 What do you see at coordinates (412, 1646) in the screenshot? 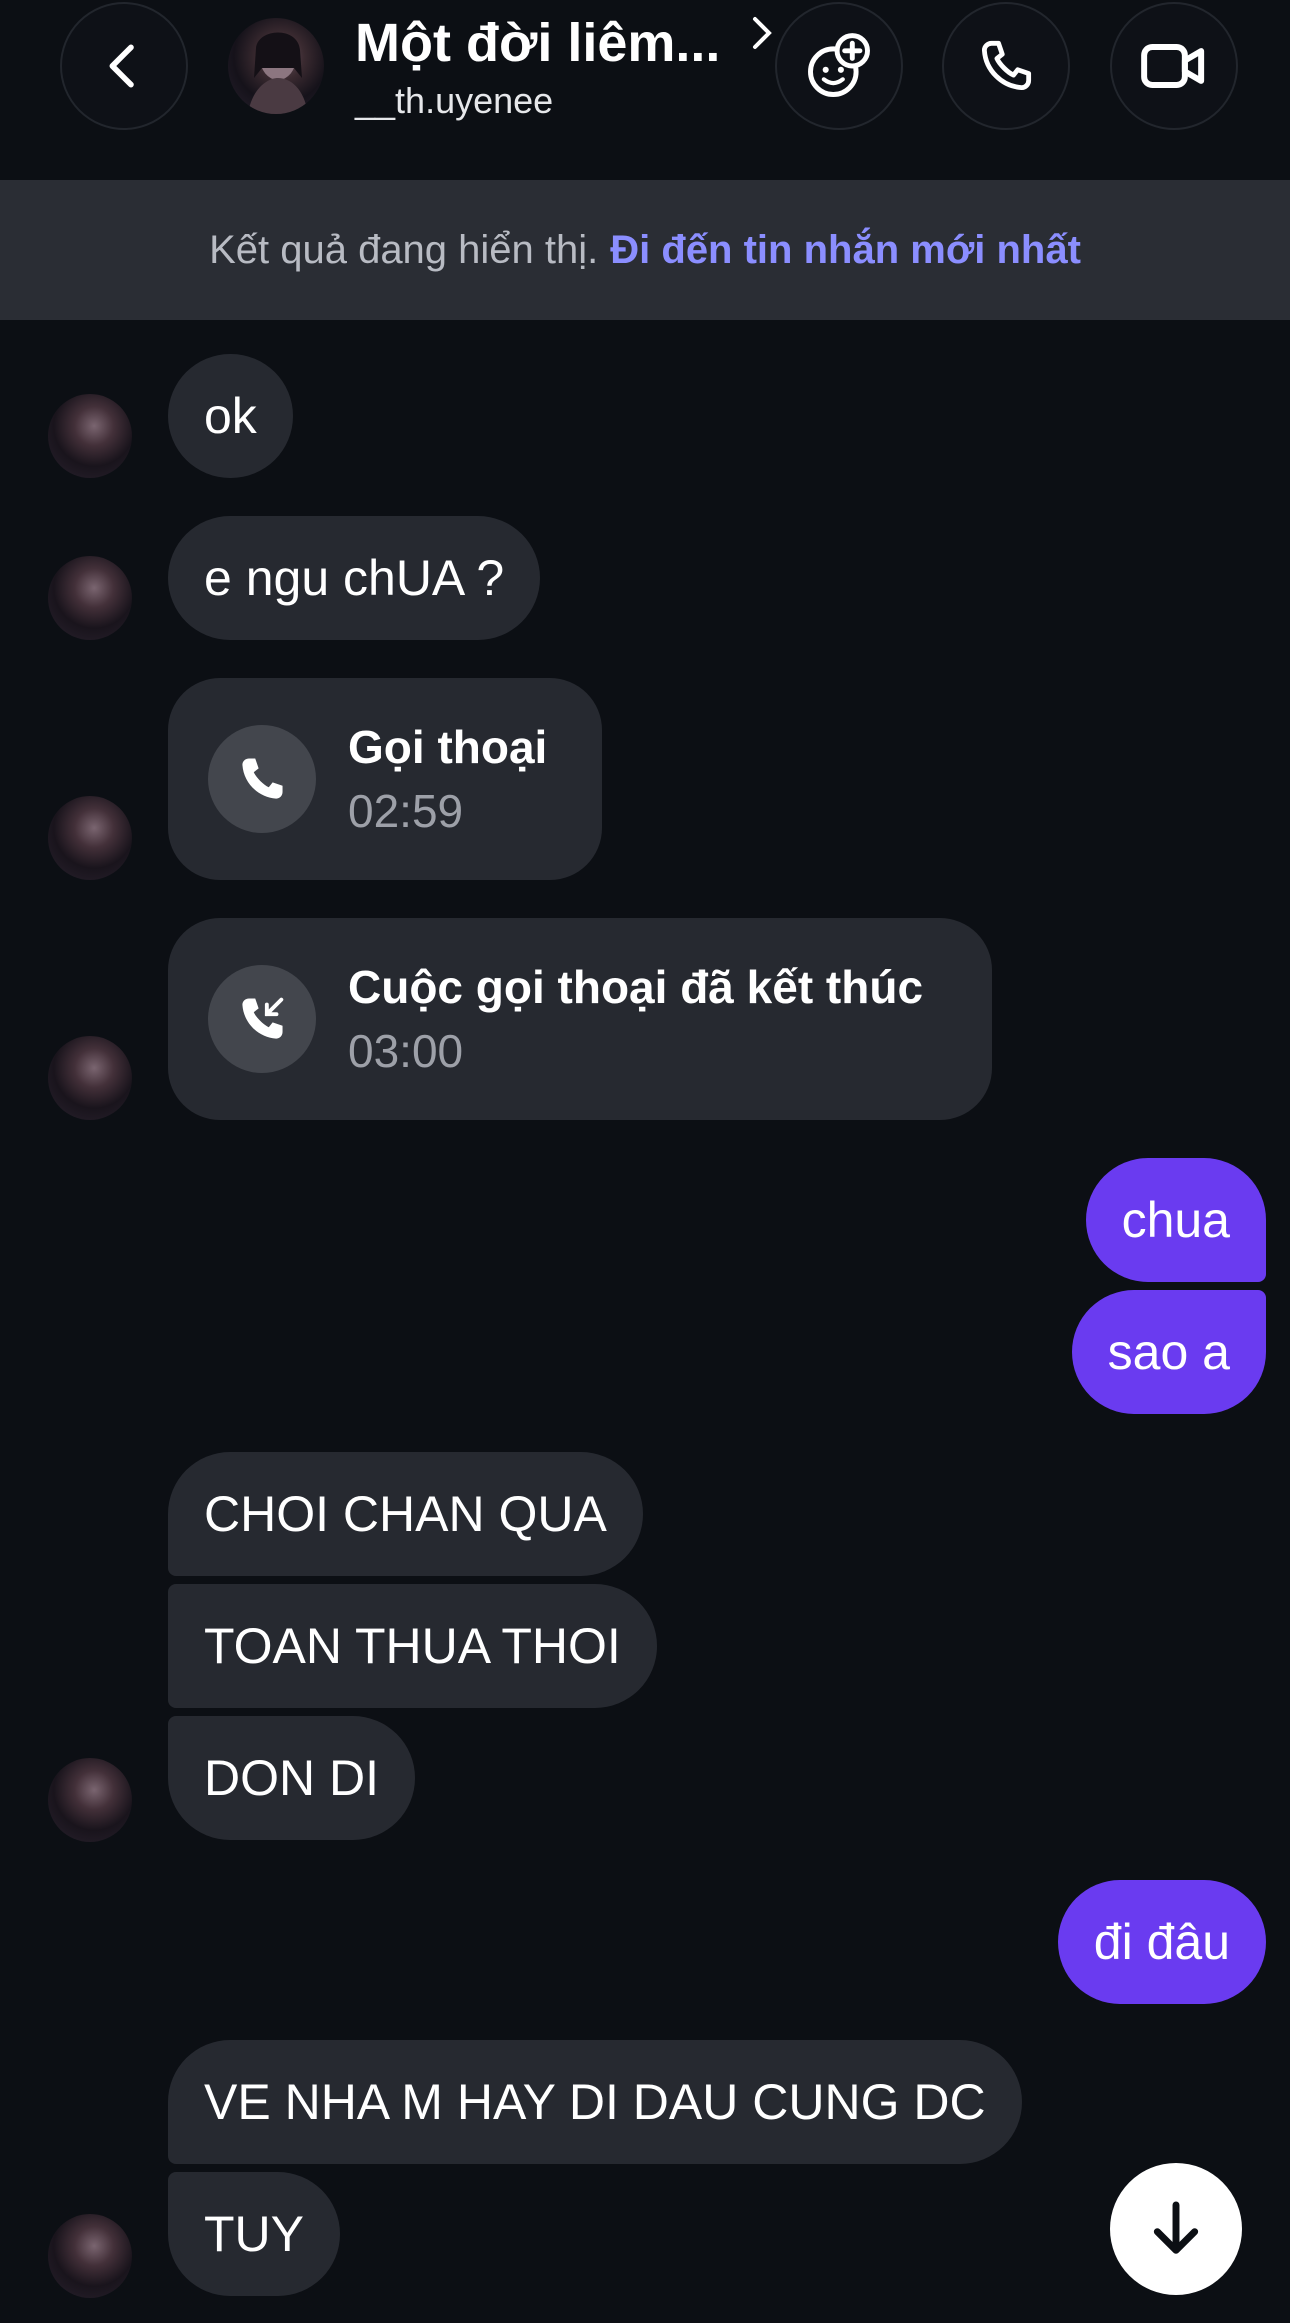
I see `message-bubble: TOAN THUA THOI` at bounding box center [412, 1646].